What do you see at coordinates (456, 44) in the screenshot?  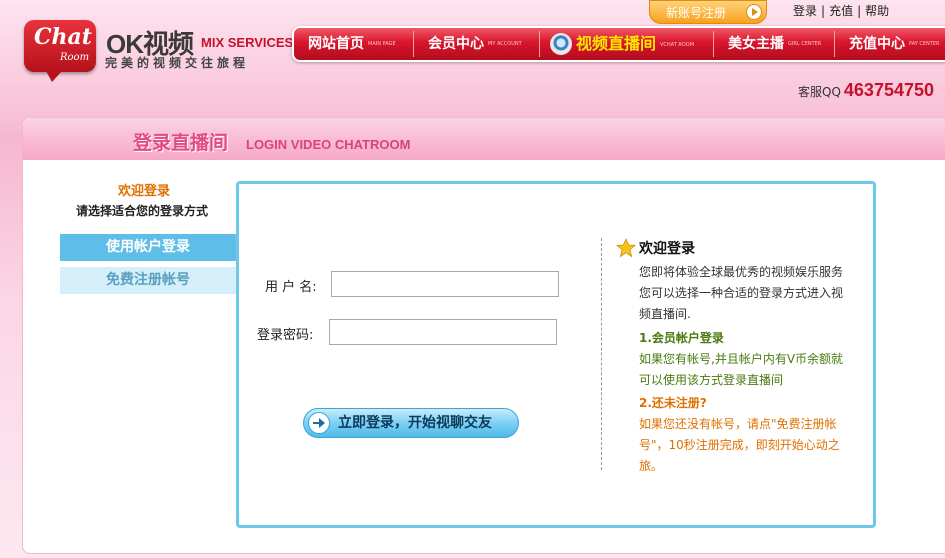 I see `nav-member-label: 会员中心` at bounding box center [456, 44].